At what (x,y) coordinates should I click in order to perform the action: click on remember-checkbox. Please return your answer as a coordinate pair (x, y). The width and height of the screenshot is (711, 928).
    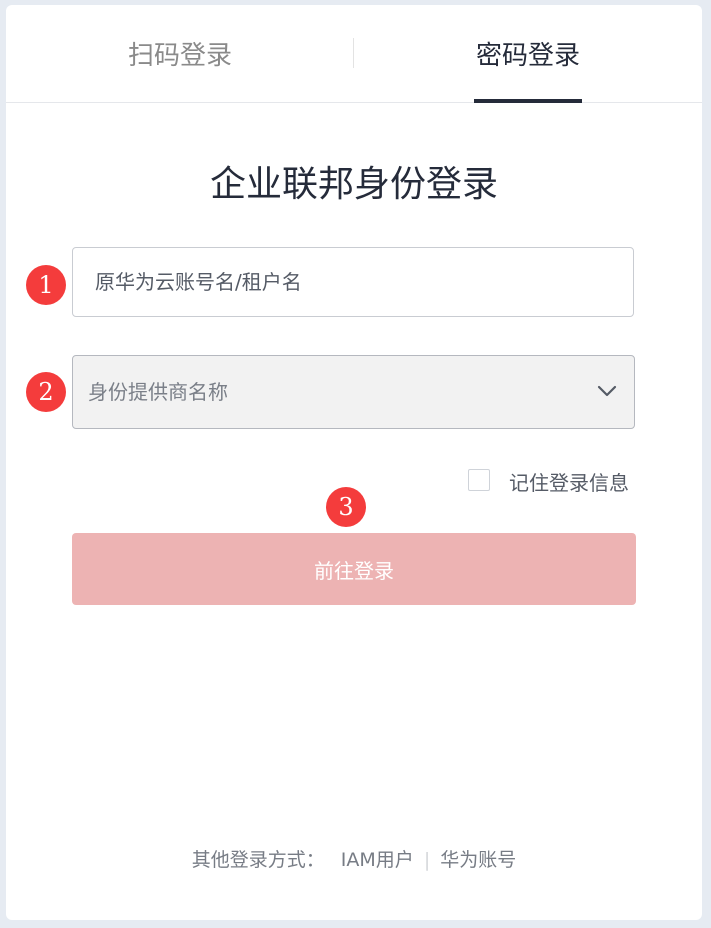
    Looking at the image, I should click on (479, 480).